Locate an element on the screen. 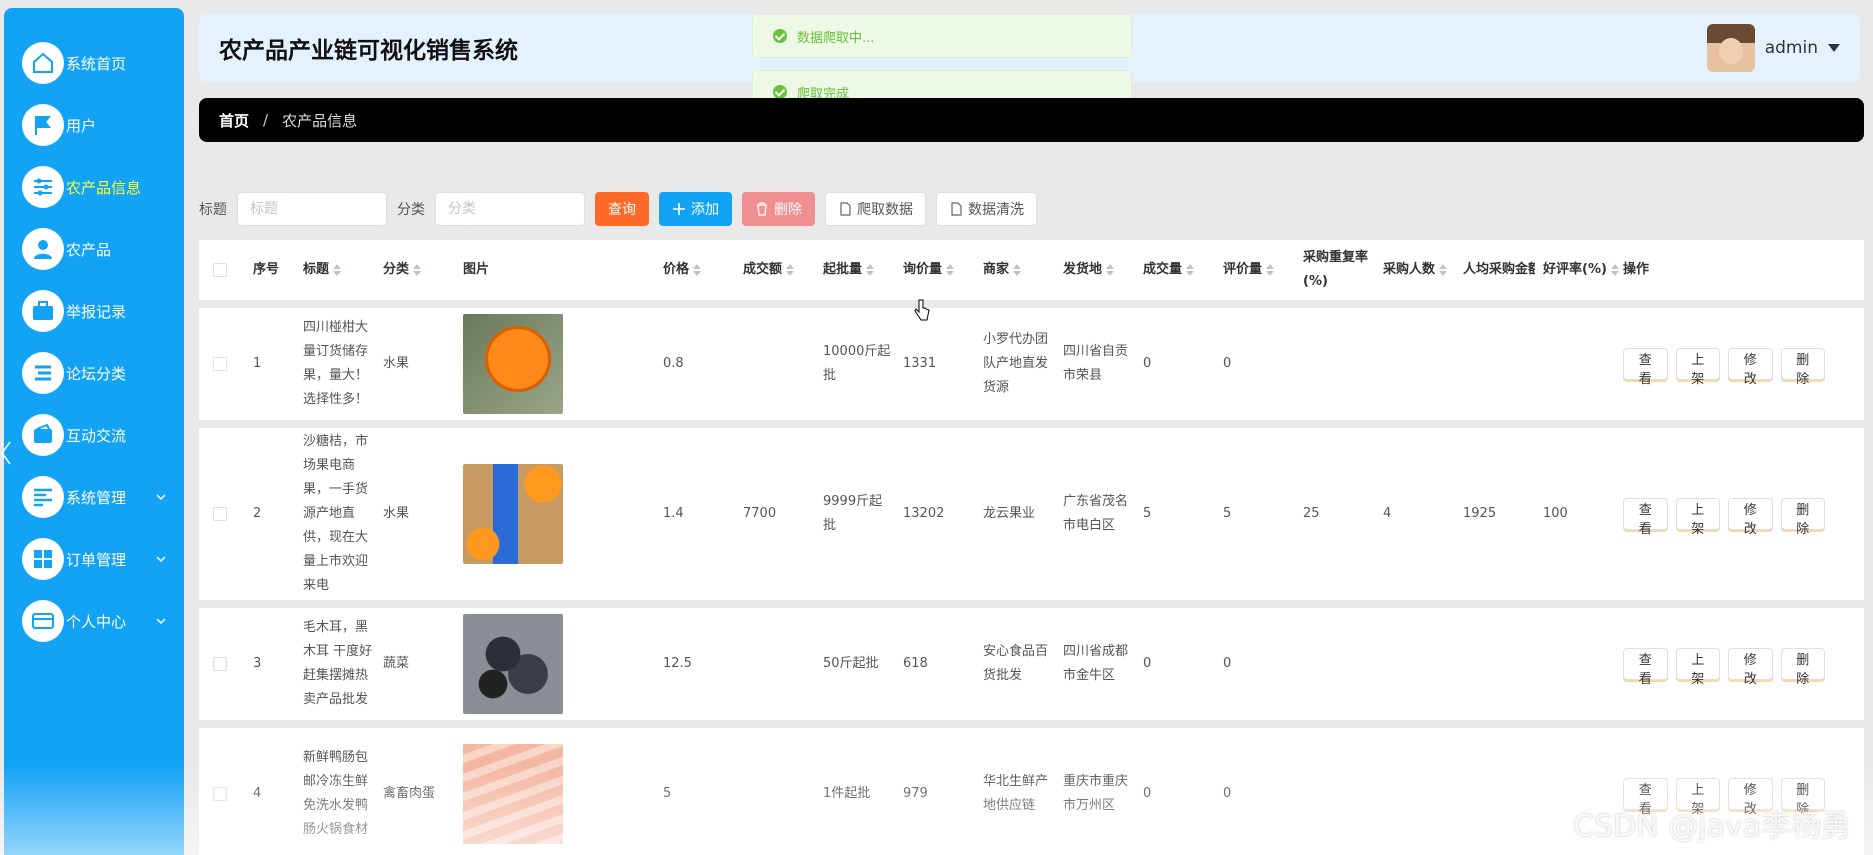  success-icon is located at coordinates (780, 92).